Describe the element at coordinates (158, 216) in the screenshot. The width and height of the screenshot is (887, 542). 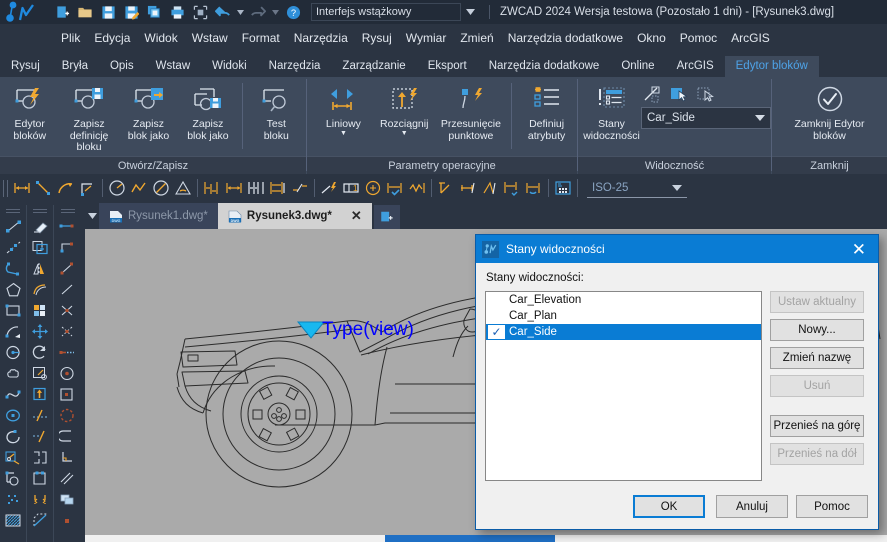
I see `doc-tab-rysunek1: DWG Rysunek1.dwg*` at that location.